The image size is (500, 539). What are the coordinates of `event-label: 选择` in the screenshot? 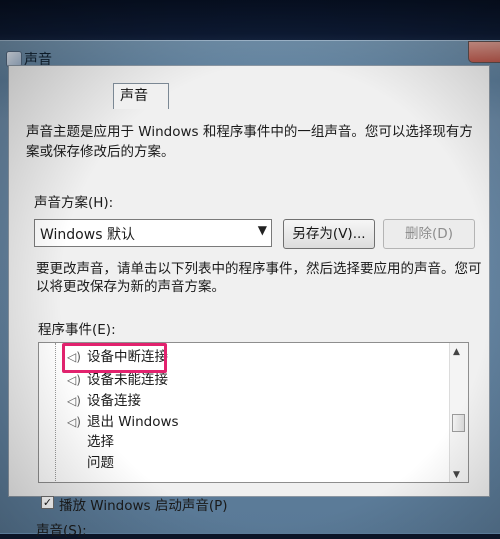 It's located at (100, 442).